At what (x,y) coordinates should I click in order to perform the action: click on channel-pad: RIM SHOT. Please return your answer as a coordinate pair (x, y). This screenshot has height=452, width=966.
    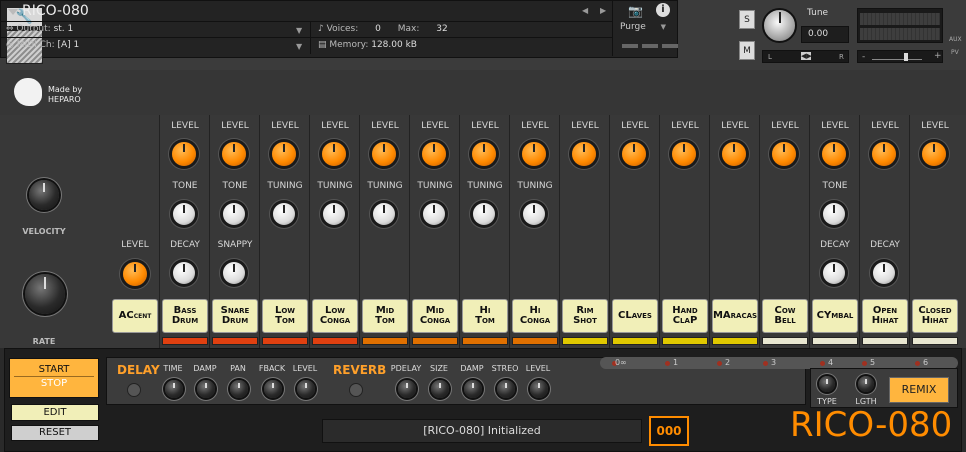
    Looking at the image, I should click on (585, 316).